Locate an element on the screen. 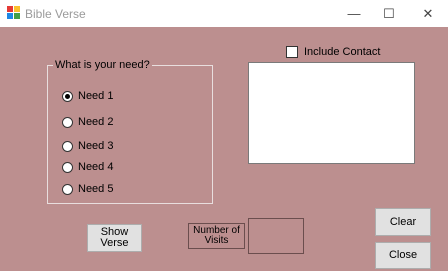 This screenshot has width=448, height=271. checkbox-box is located at coordinates (292, 52).